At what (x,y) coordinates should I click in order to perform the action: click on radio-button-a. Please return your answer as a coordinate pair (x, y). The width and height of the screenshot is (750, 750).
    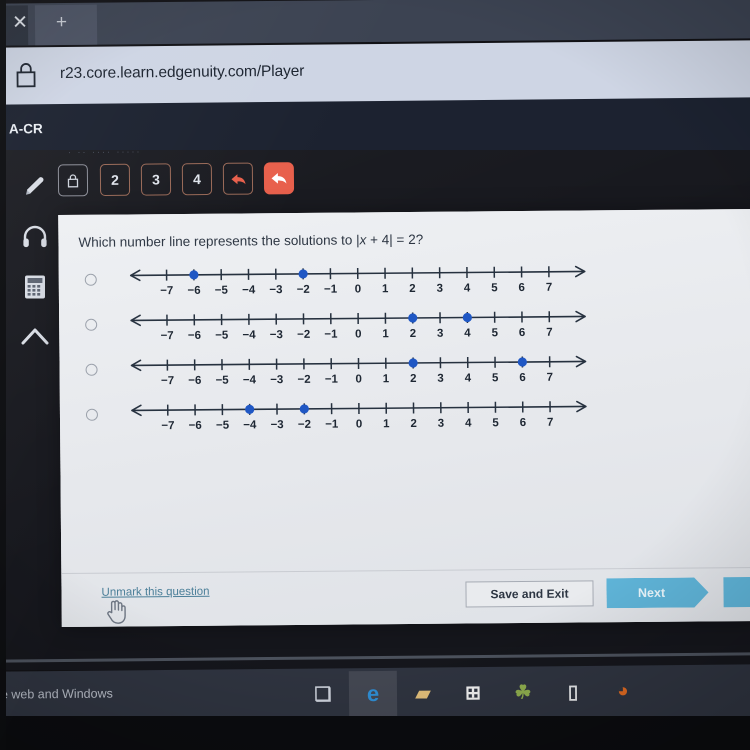
    Looking at the image, I should click on (90, 279).